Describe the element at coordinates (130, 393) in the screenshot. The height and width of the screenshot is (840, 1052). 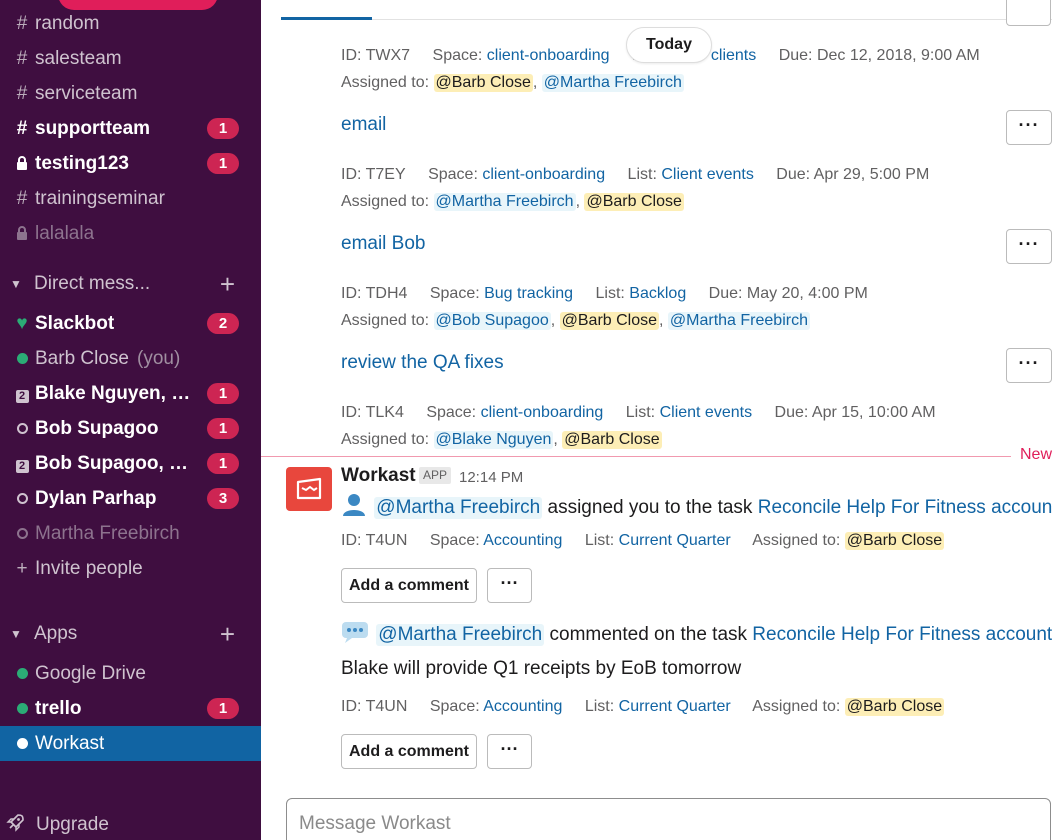
I see `dm-blake-nguyen-group: 2 Blake Nguyen, Bo... 1` at that location.